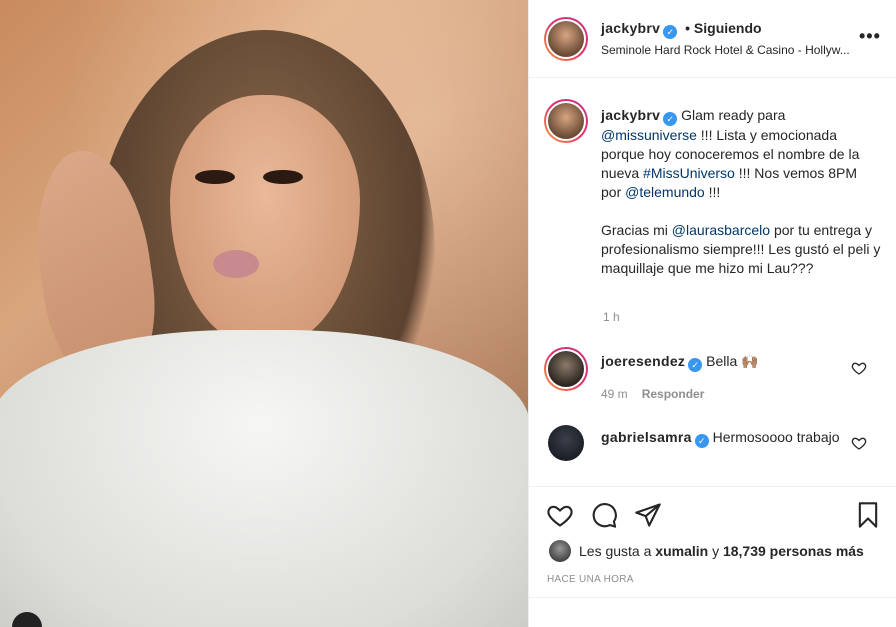 The image size is (896, 627). What do you see at coordinates (265, 220) in the screenshot?
I see `photo-face` at bounding box center [265, 220].